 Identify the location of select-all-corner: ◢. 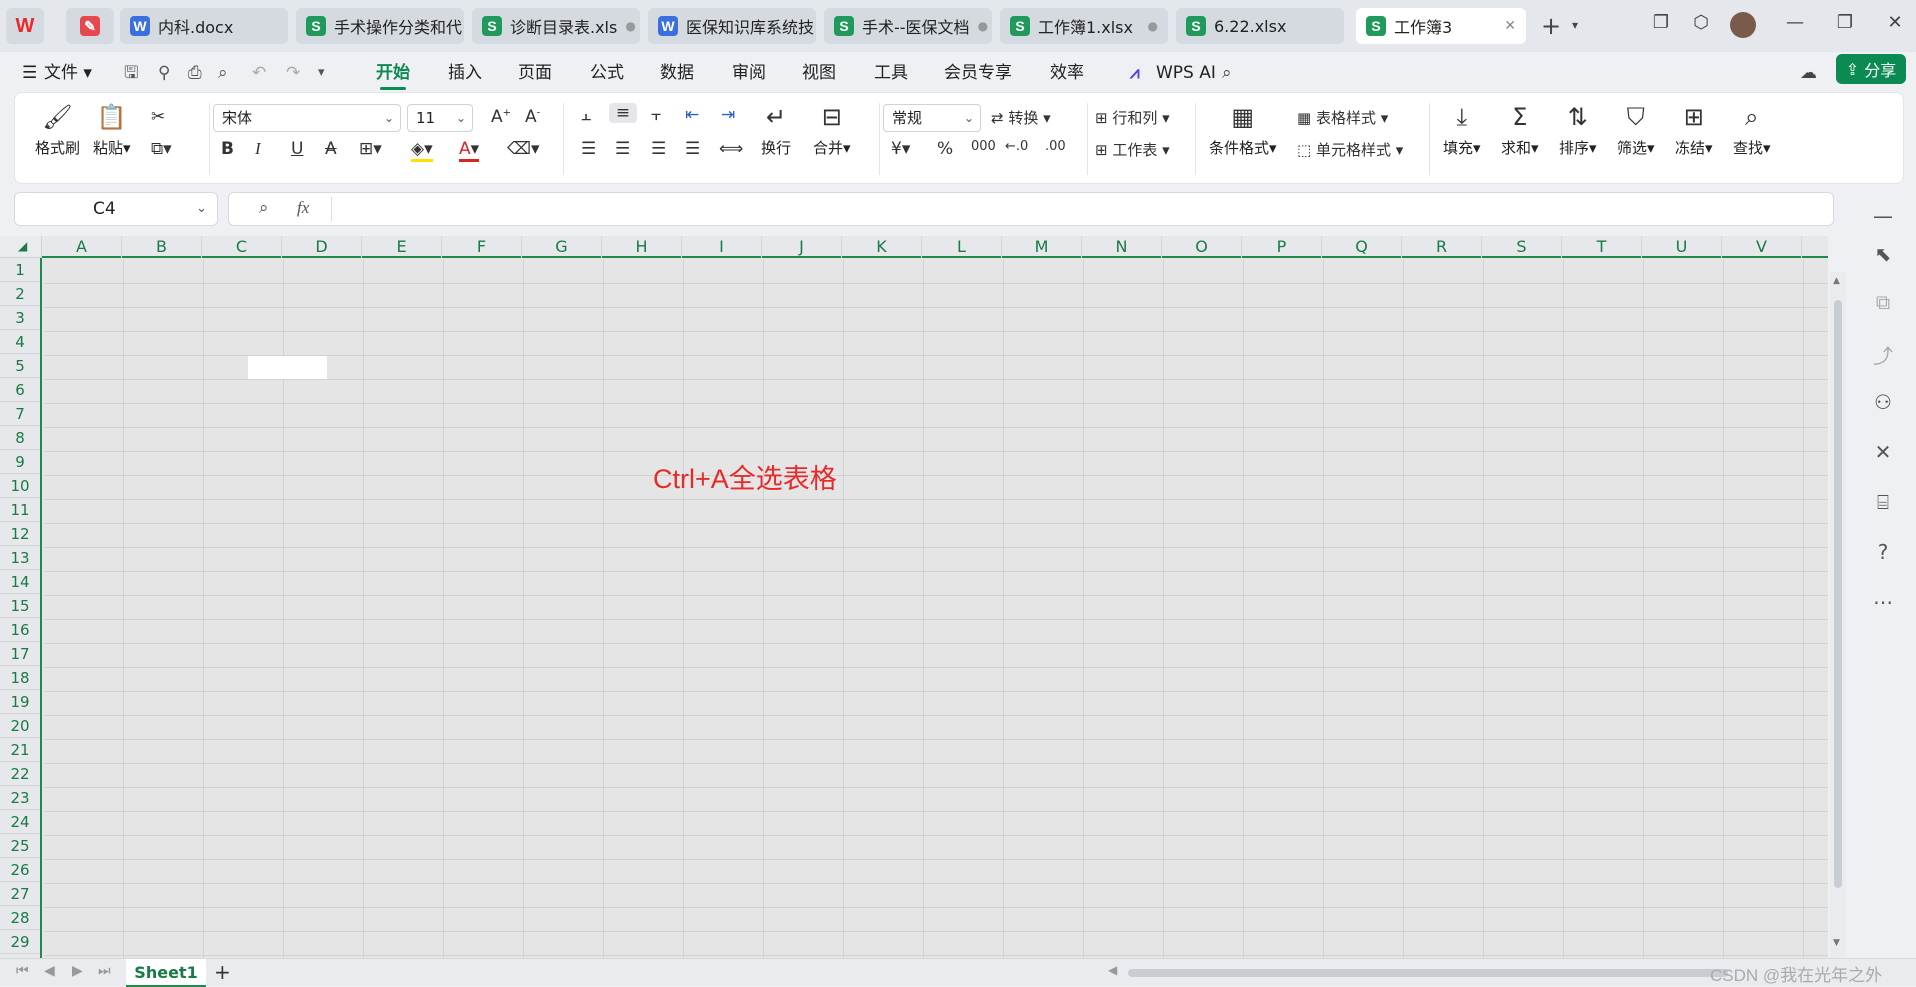
(21, 247).